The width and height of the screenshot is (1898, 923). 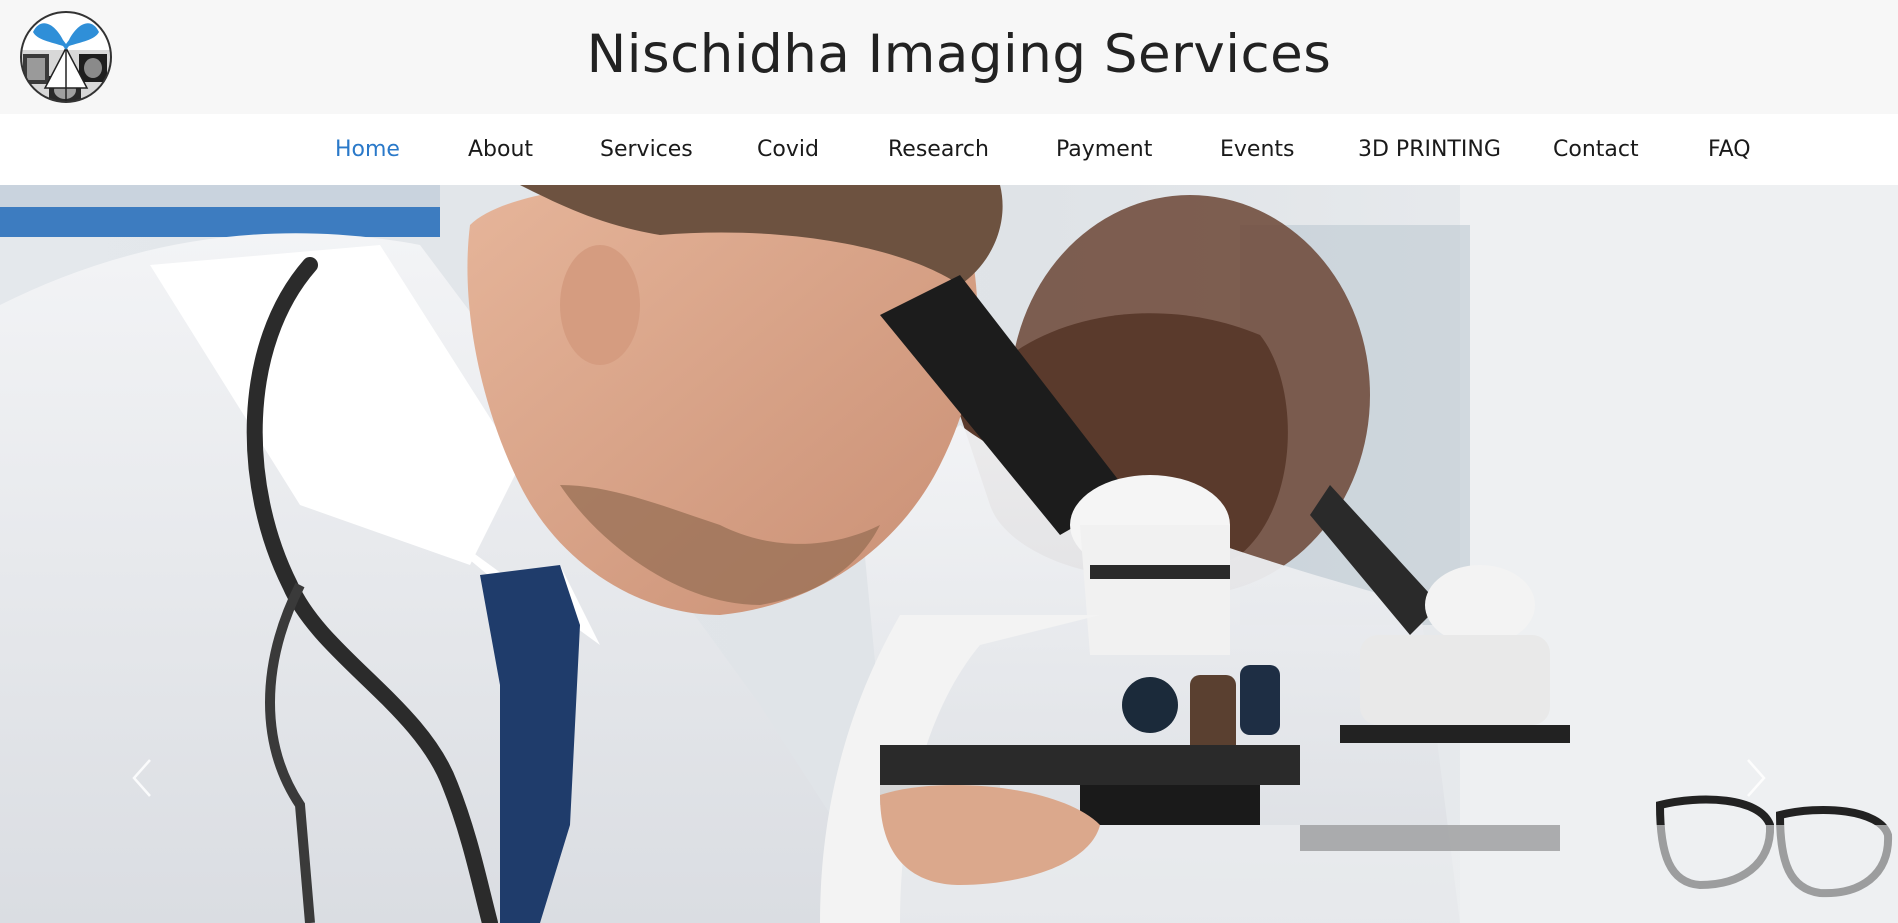 I want to click on nav-faq-link: FAQ, so click(x=1729, y=150).